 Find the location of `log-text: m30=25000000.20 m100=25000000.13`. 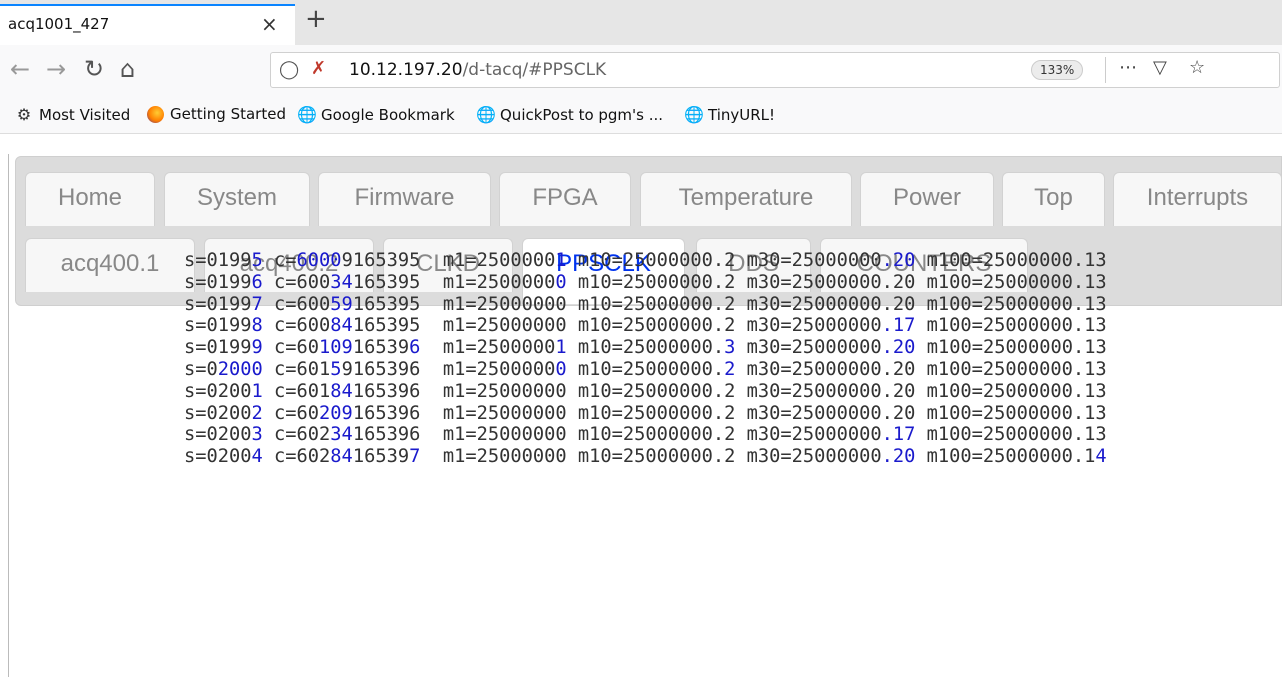

log-text: m30=25000000.20 m100=25000000.13 is located at coordinates (921, 369).